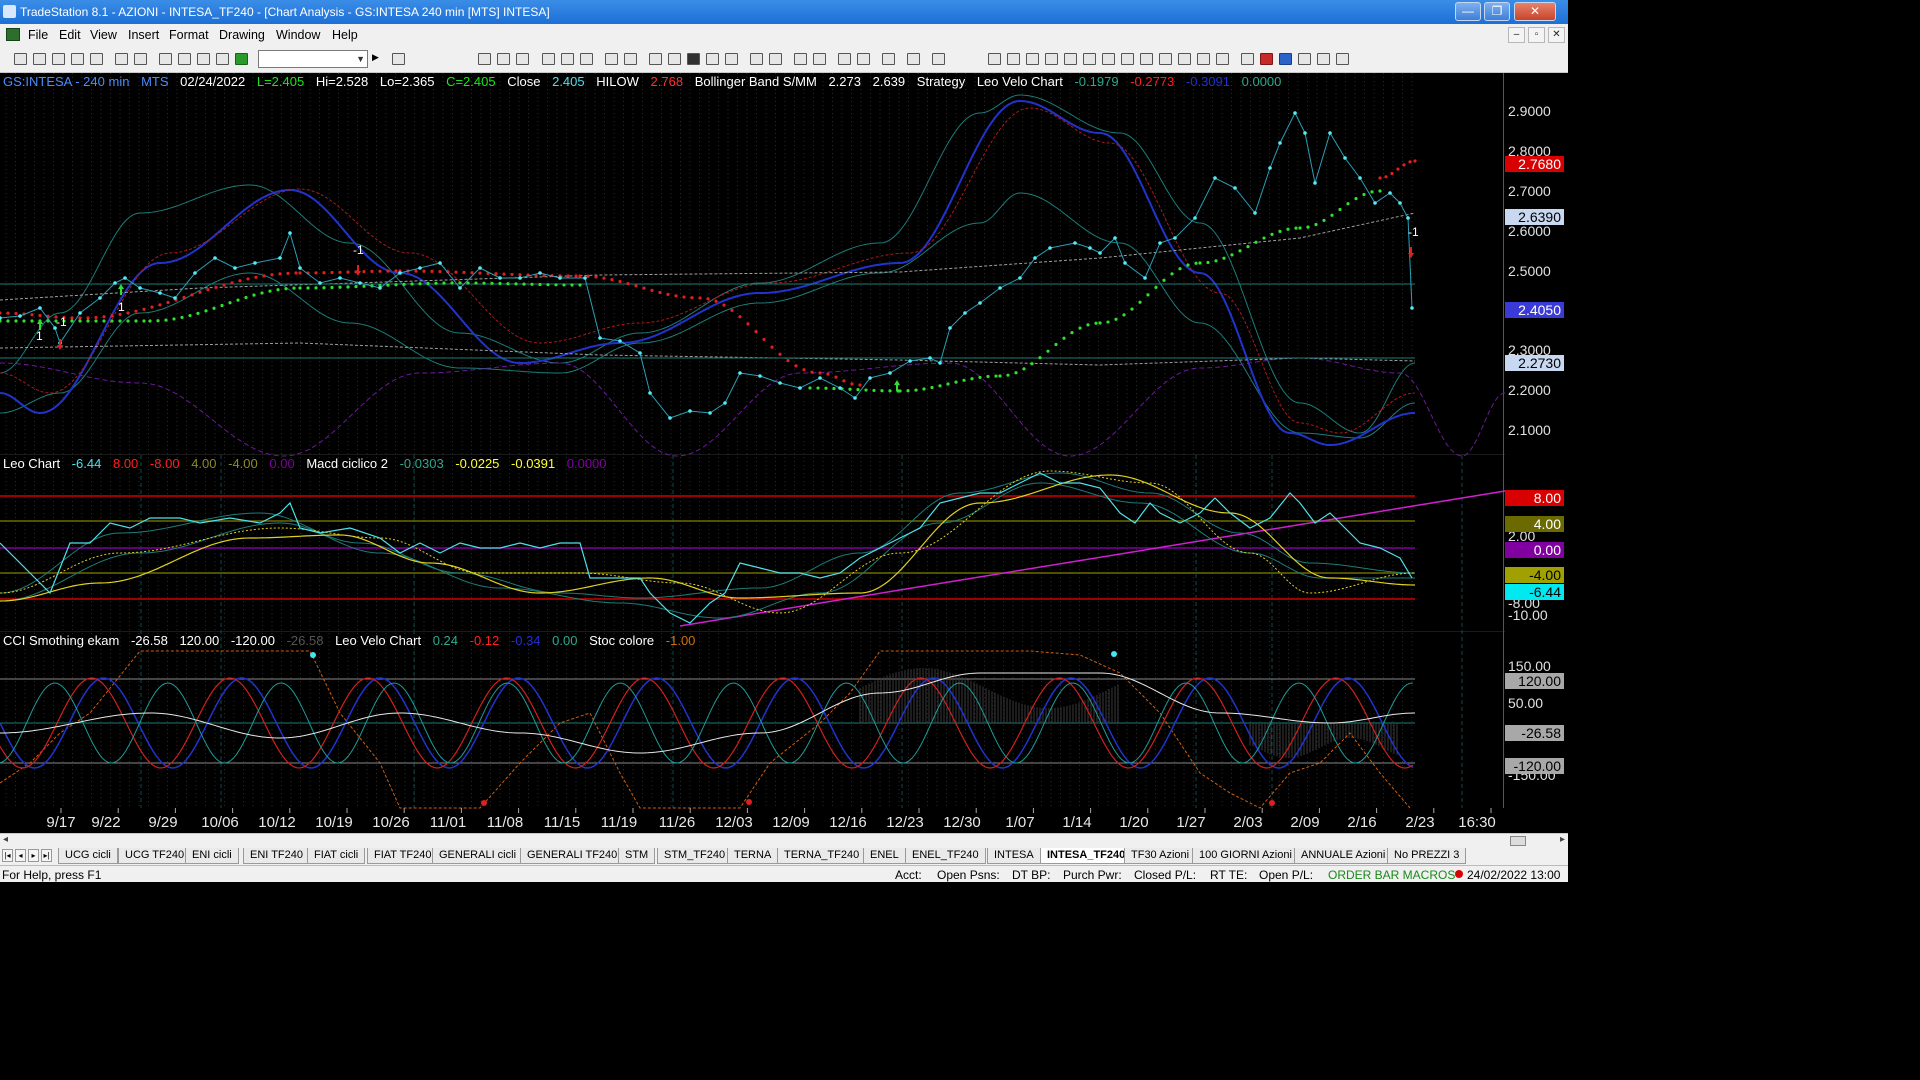 The image size is (1920, 1080). I want to click on tab-stm: STM, so click(637, 856).